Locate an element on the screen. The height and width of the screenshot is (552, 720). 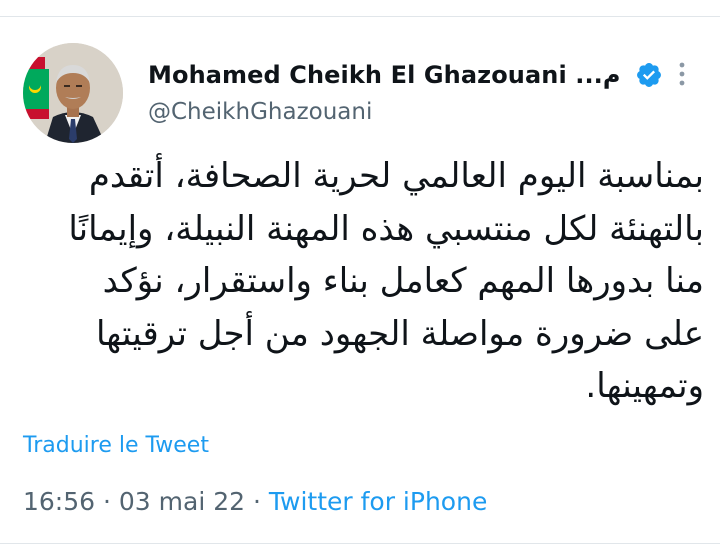
tweet-meta: 16:56 · 03 mai 22 · Twitter for iPhone is located at coordinates (255, 501).